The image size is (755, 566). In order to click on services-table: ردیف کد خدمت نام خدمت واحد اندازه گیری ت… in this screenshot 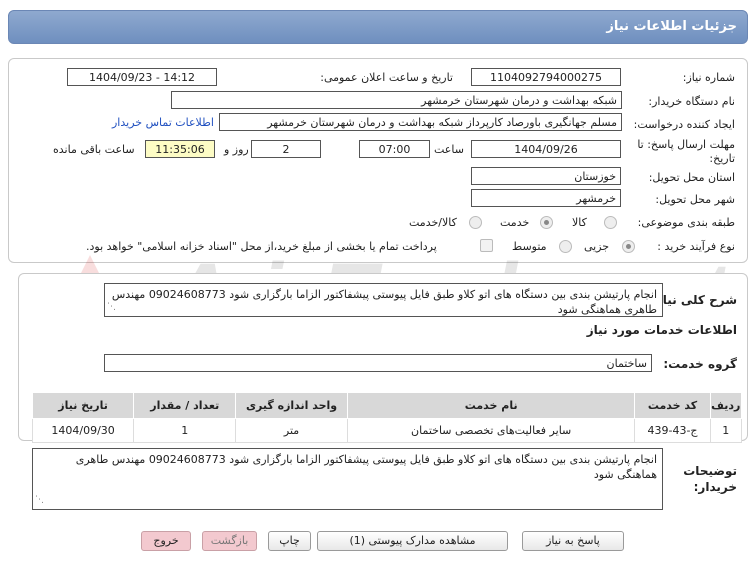, I will do `click(387, 417)`.